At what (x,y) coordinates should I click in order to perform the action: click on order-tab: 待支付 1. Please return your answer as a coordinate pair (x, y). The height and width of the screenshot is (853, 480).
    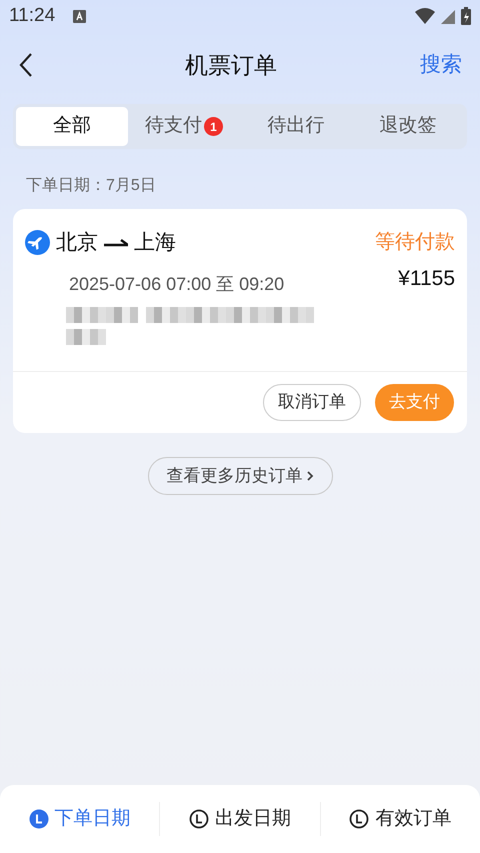
    Looking at the image, I should click on (184, 126).